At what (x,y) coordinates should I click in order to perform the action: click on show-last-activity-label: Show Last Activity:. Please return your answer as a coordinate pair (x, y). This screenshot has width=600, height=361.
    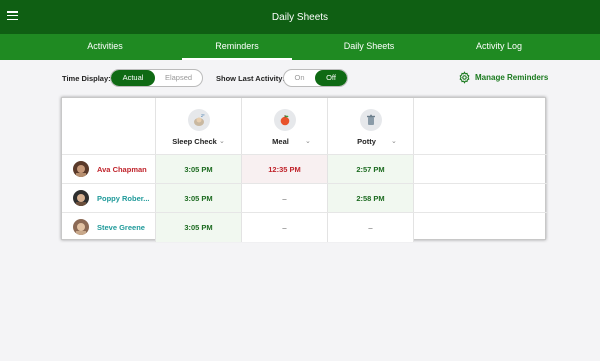
    Looking at the image, I should click on (250, 78).